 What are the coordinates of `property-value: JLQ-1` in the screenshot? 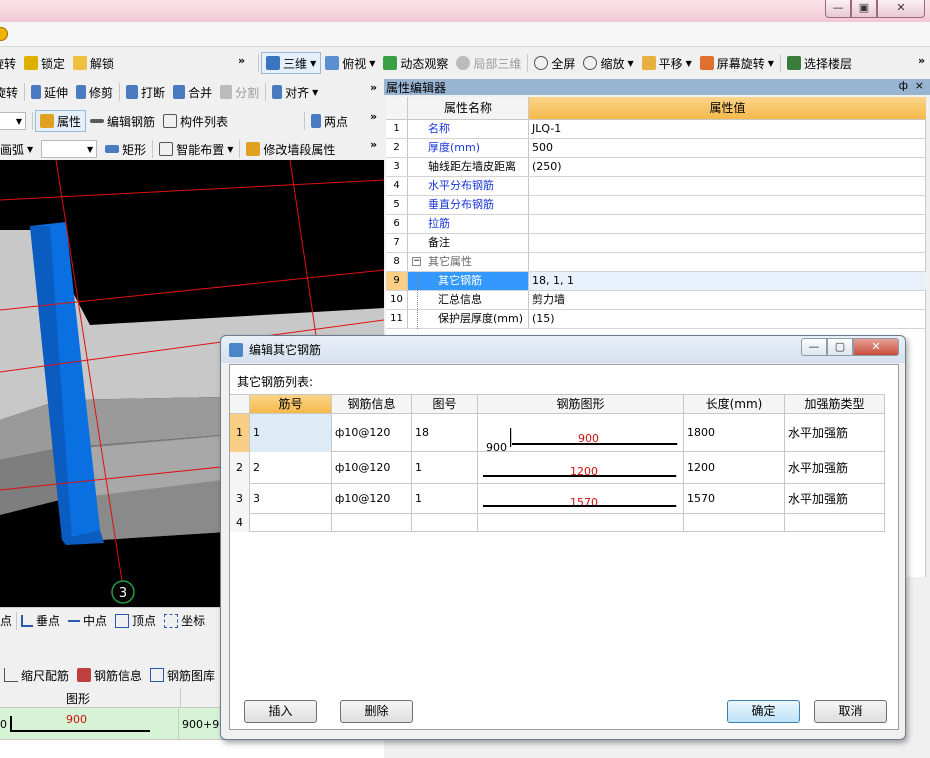 It's located at (727, 129).